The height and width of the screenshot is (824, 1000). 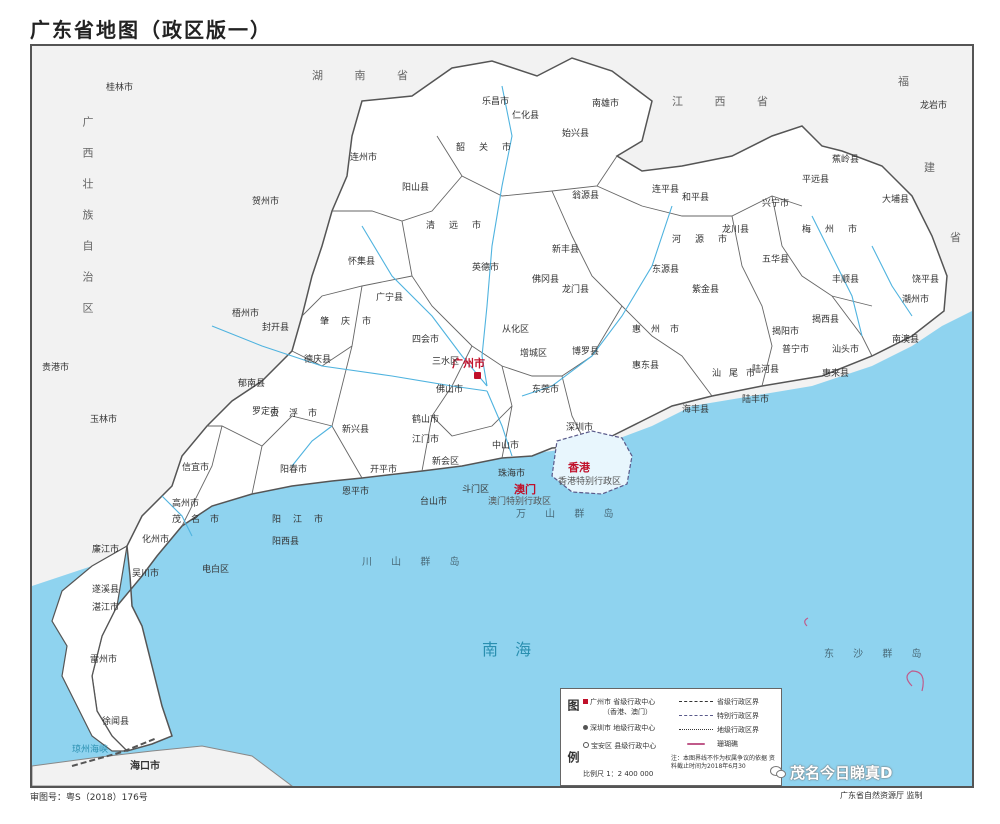 What do you see at coordinates (696, 744) in the screenshot?
I see `legend-line-reef` at bounding box center [696, 744].